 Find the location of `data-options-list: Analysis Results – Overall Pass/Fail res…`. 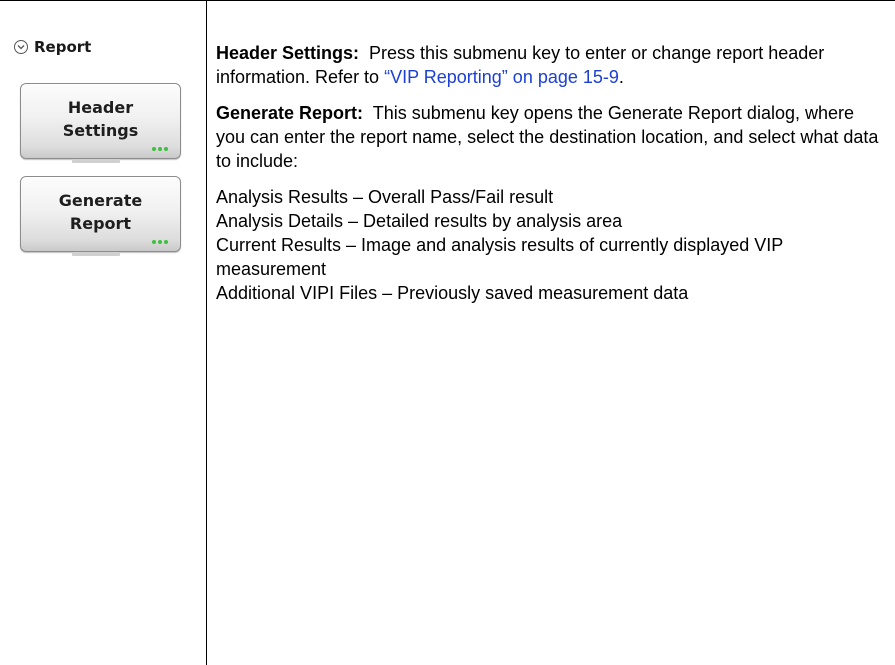

data-options-list: Analysis Results – Overall Pass/Fail res… is located at coordinates (550, 245).